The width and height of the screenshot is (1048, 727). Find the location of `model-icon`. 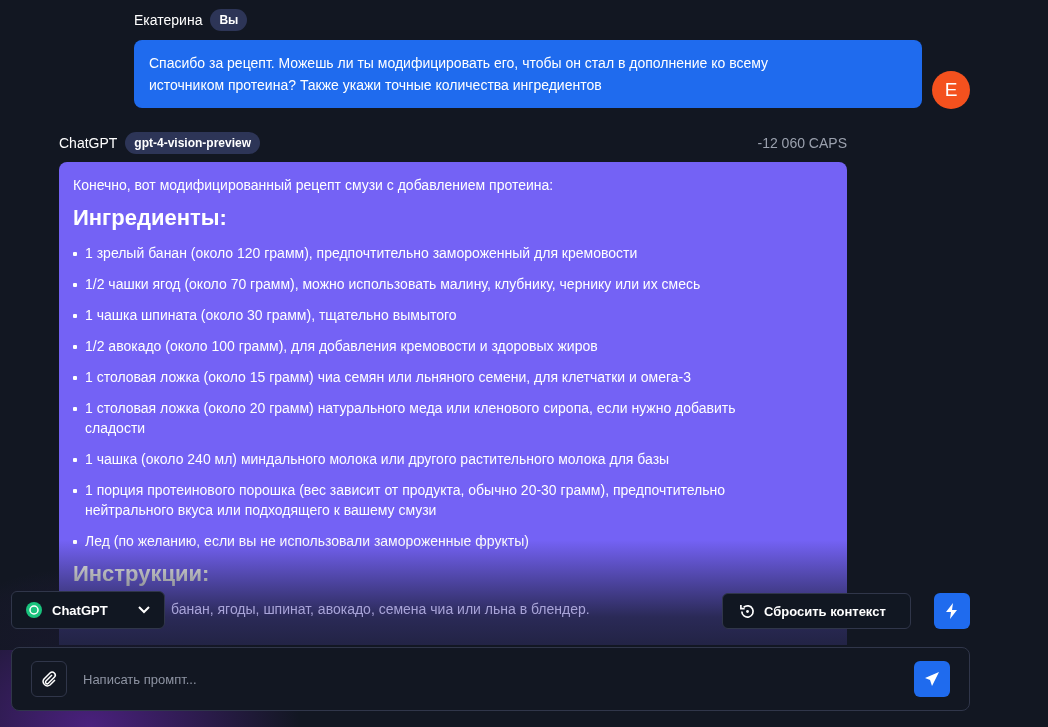

model-icon is located at coordinates (34, 610).